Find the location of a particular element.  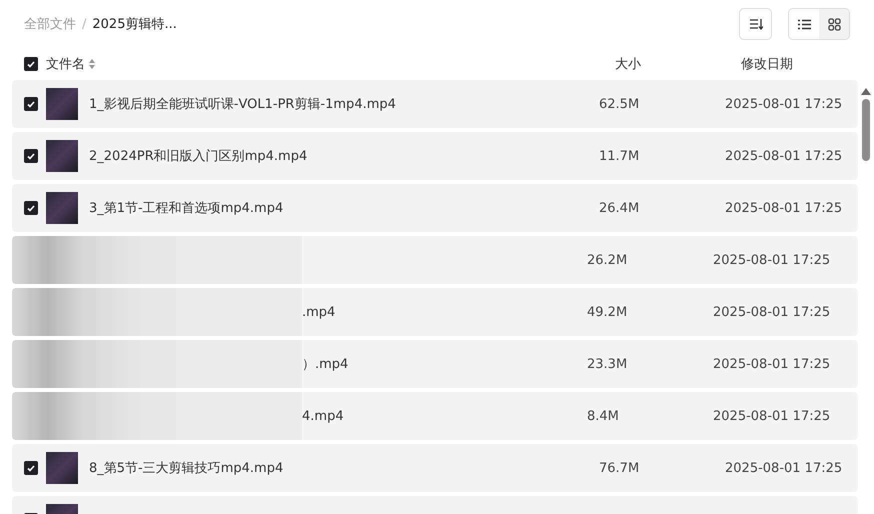

list-view-button is located at coordinates (804, 24).